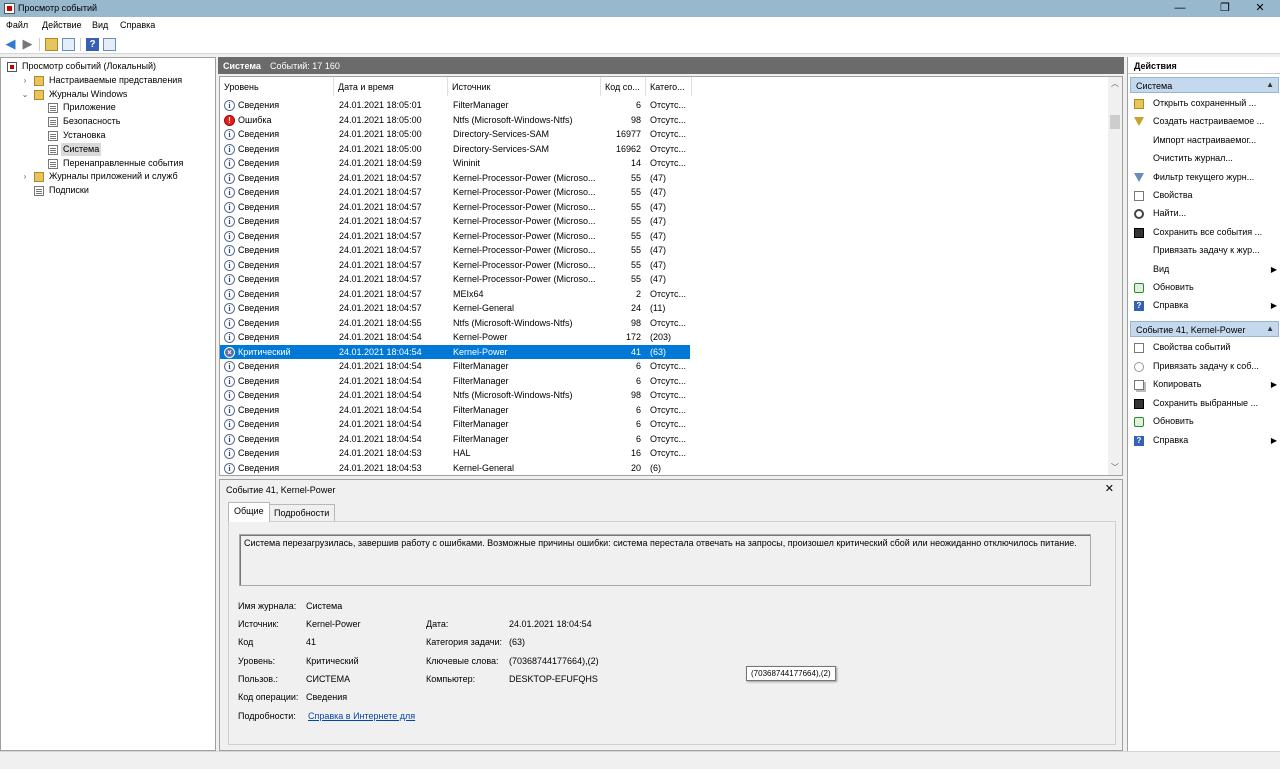 The height and width of the screenshot is (769, 1280). Describe the element at coordinates (1115, 122) in the screenshot. I see `scroll-thumb` at that location.